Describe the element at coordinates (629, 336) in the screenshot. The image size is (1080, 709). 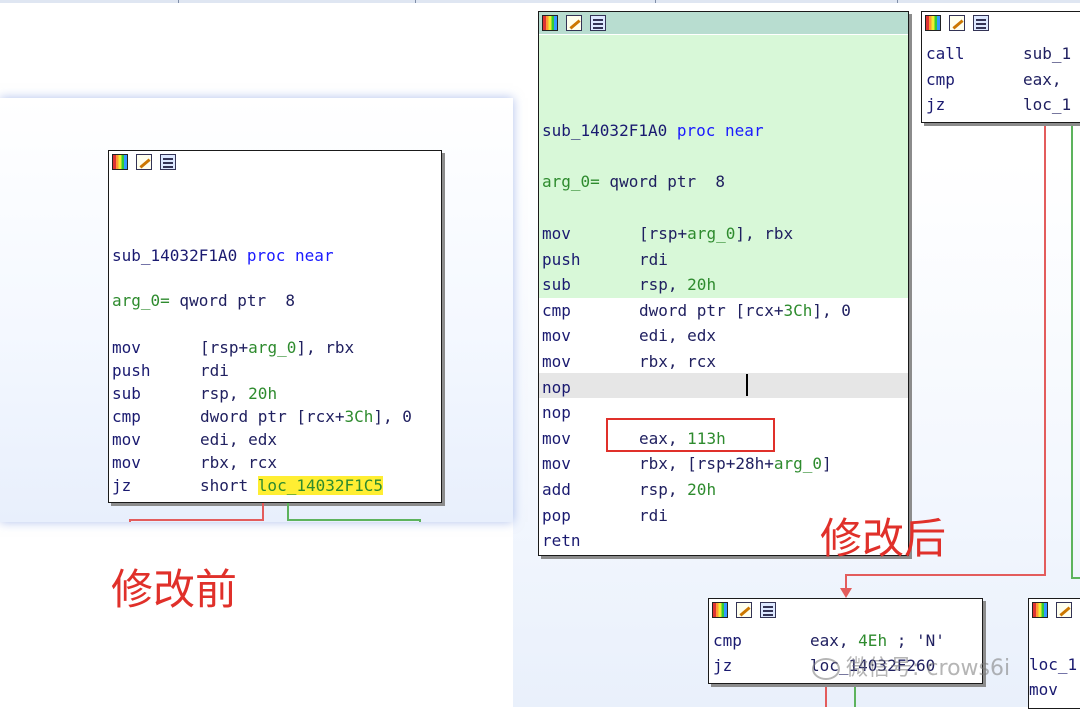
I see `instruction-row: mov edi, edx` at that location.